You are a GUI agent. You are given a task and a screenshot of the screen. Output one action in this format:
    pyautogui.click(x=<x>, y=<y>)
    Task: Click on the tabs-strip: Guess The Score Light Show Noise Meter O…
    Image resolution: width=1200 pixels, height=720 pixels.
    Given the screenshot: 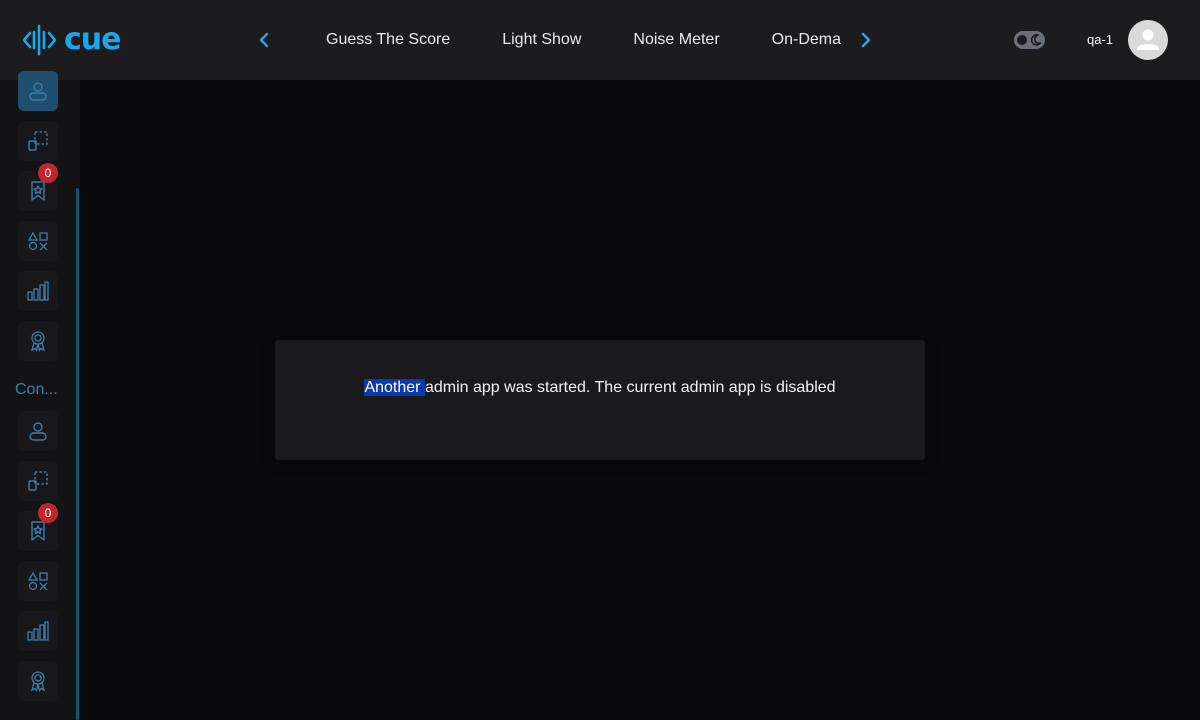 What is the action you would take?
    pyautogui.click(x=570, y=40)
    